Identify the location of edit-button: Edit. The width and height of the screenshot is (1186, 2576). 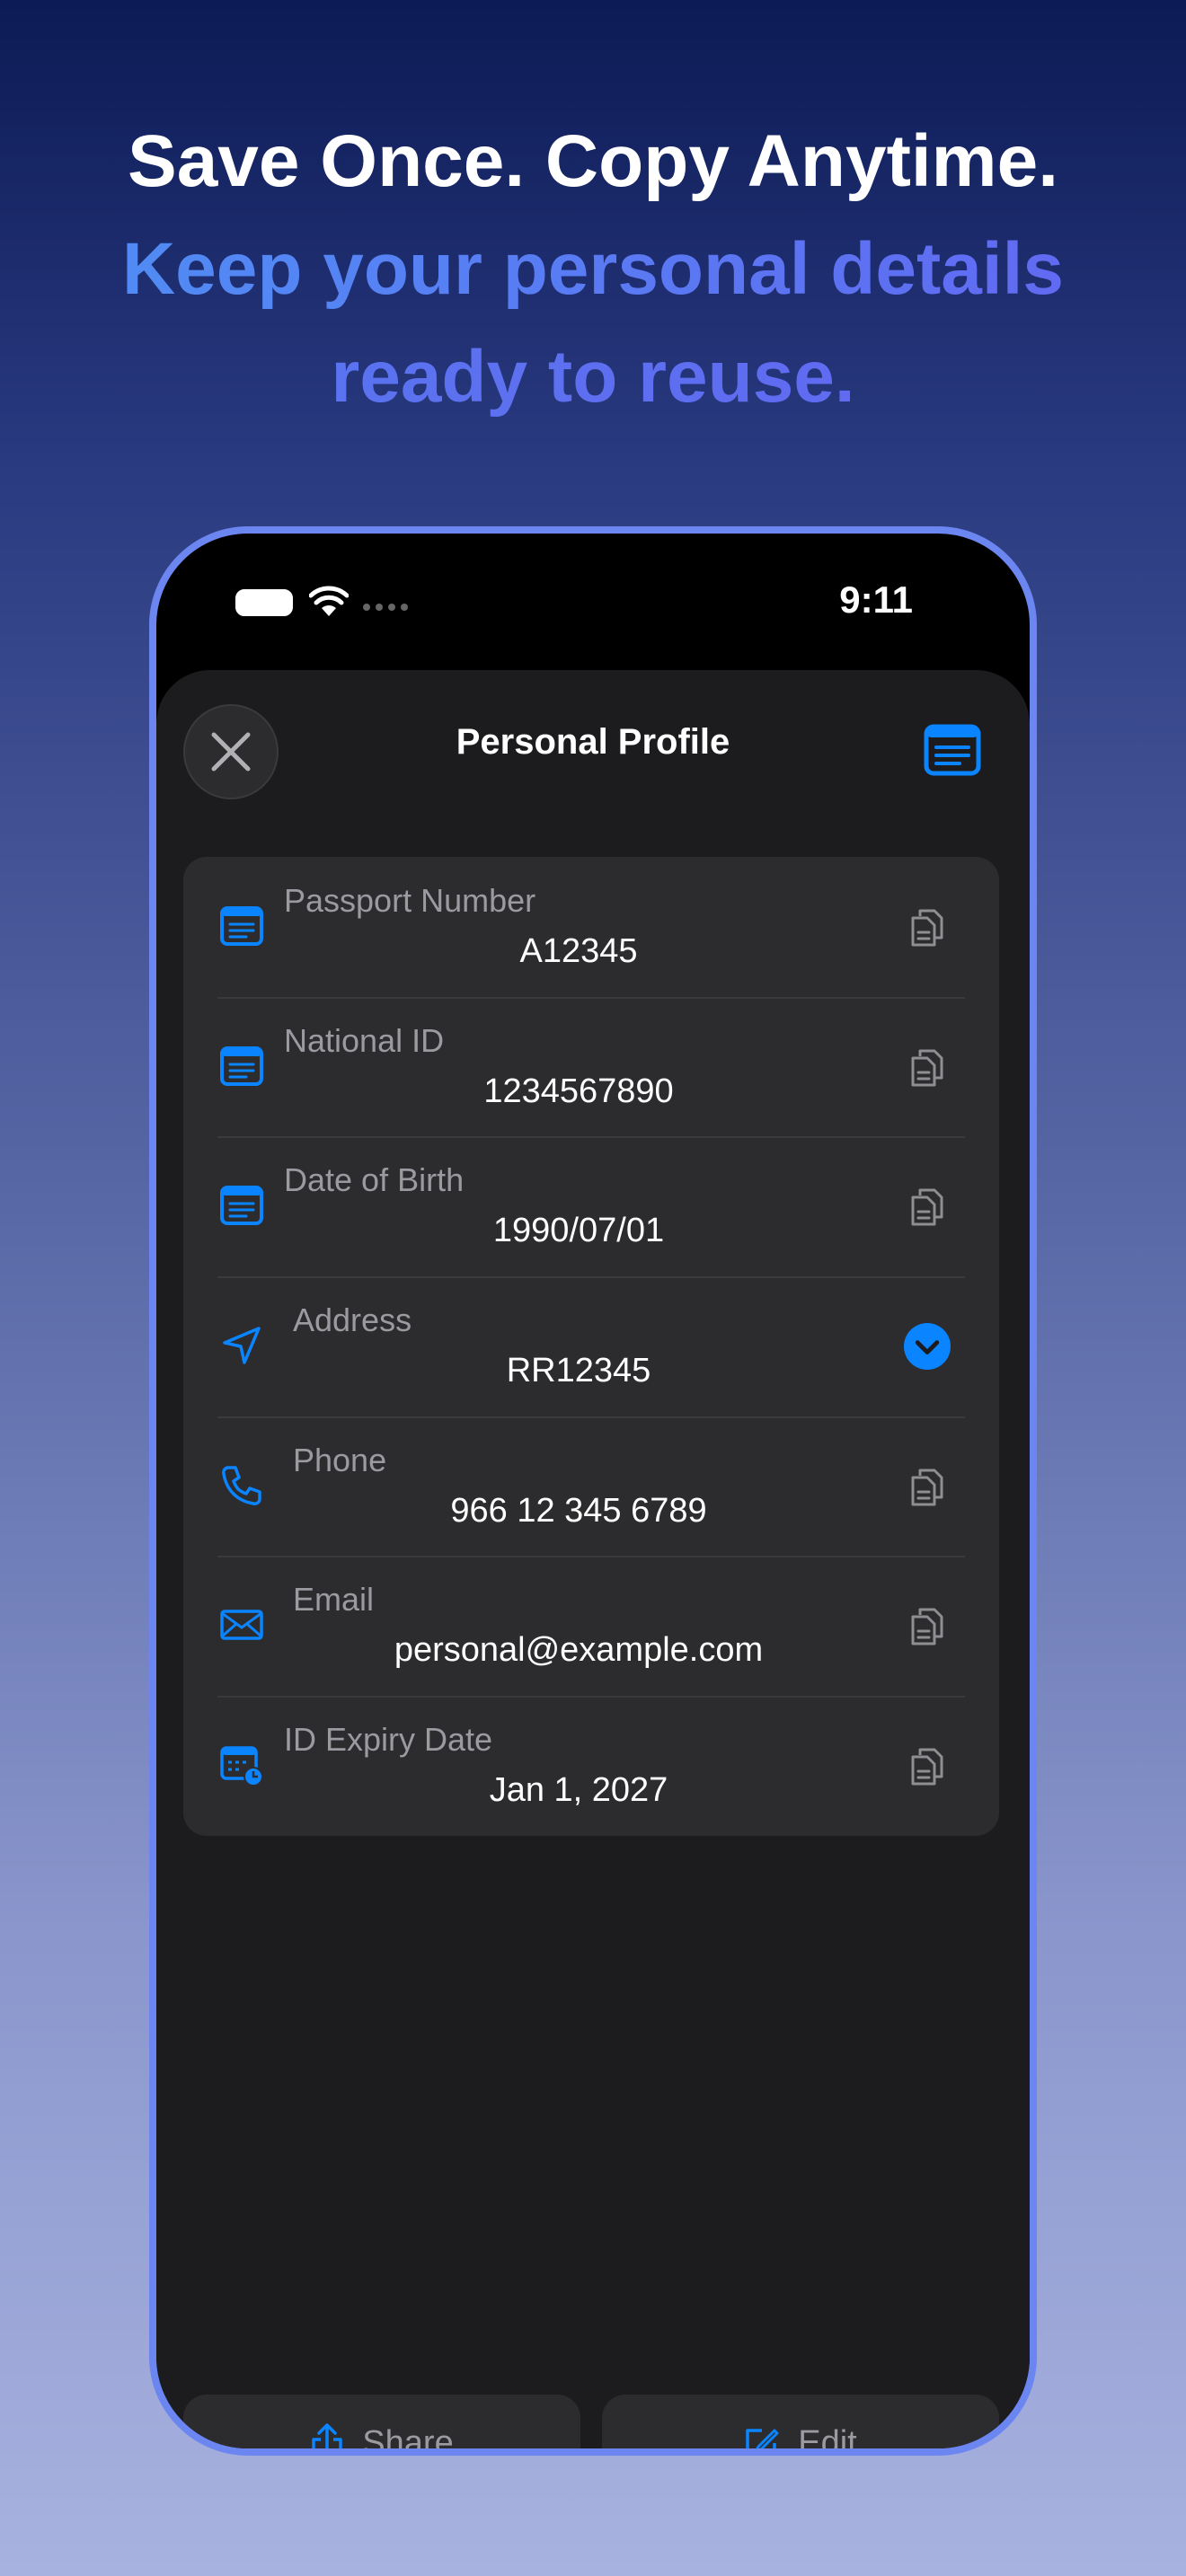
(800, 2425).